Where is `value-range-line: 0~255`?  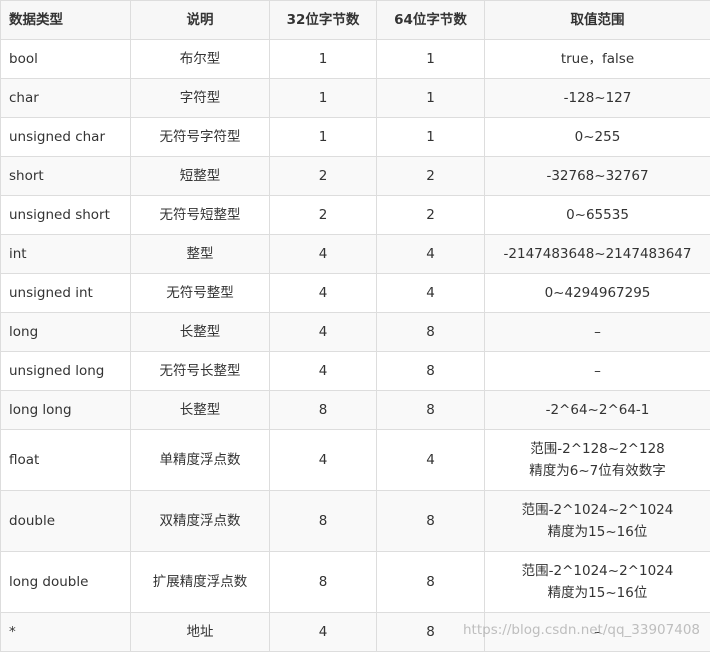
value-range-line: 0~255 is located at coordinates (597, 137).